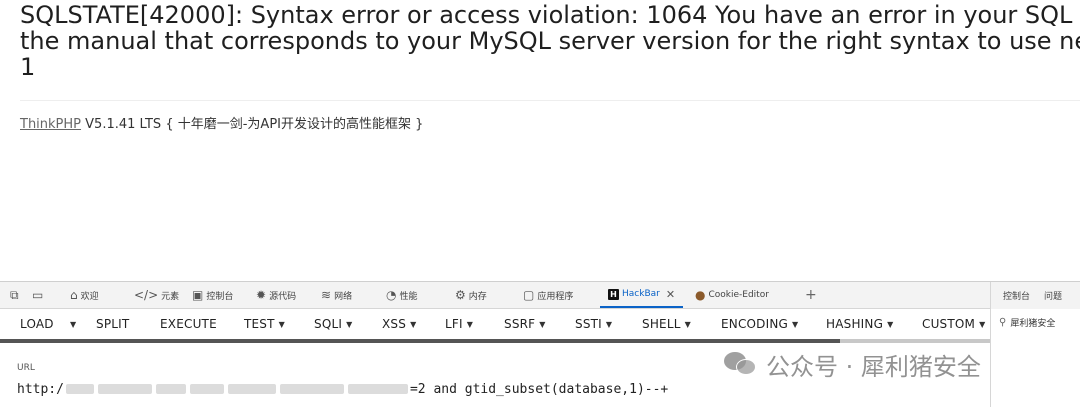 The height and width of the screenshot is (407, 1080). I want to click on execute-button: EXECUTE, so click(188, 324).